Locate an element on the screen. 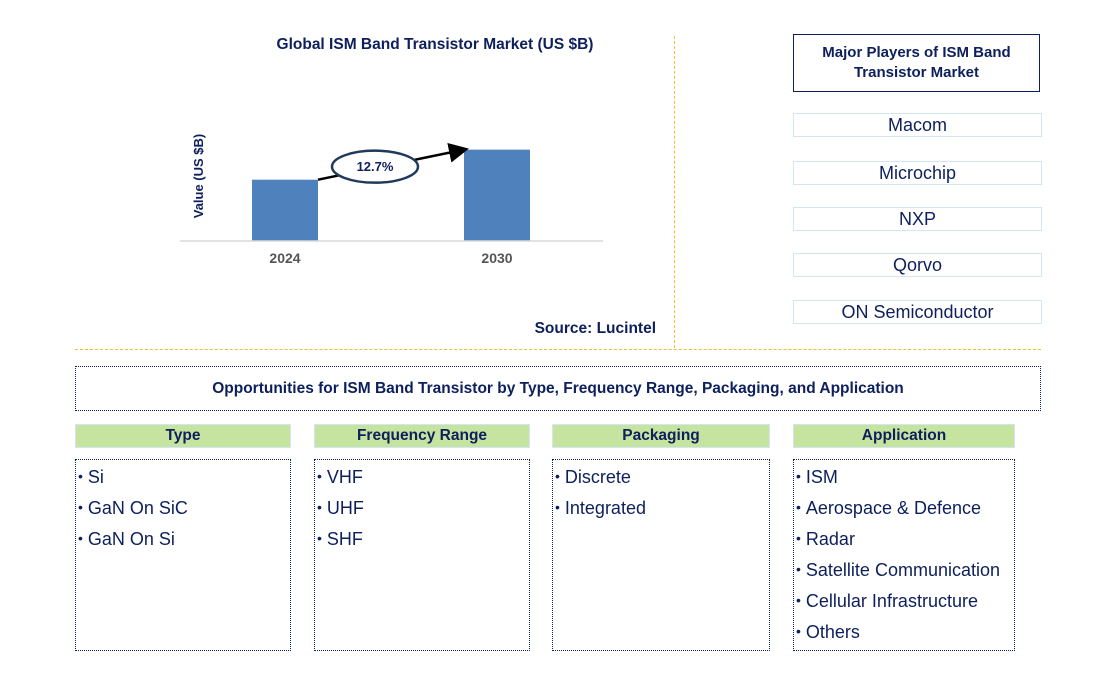 Image resolution: width=1106 pixels, height=693 pixels. cagr-label: 12.7% is located at coordinates (375, 166).